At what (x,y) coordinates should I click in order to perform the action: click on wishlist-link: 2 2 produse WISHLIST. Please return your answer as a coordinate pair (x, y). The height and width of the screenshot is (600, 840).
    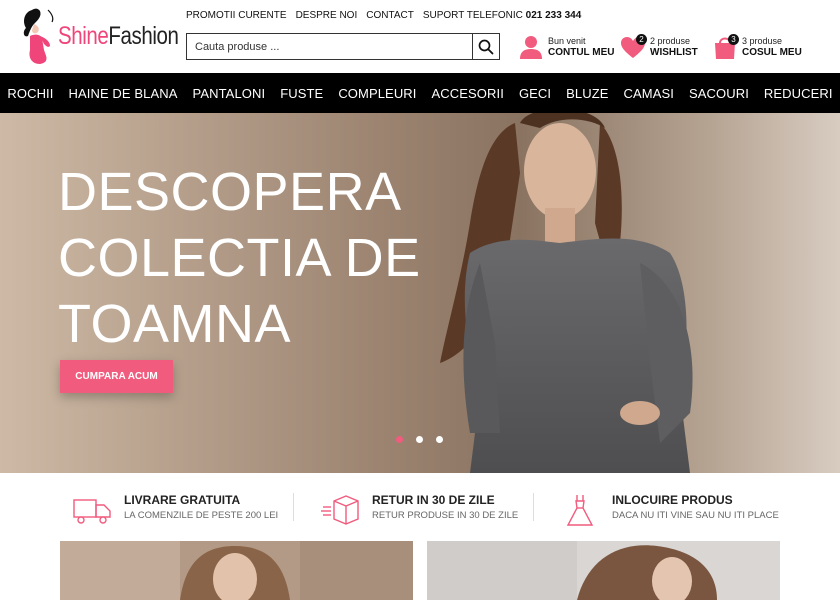
    Looking at the image, I should click on (659, 47).